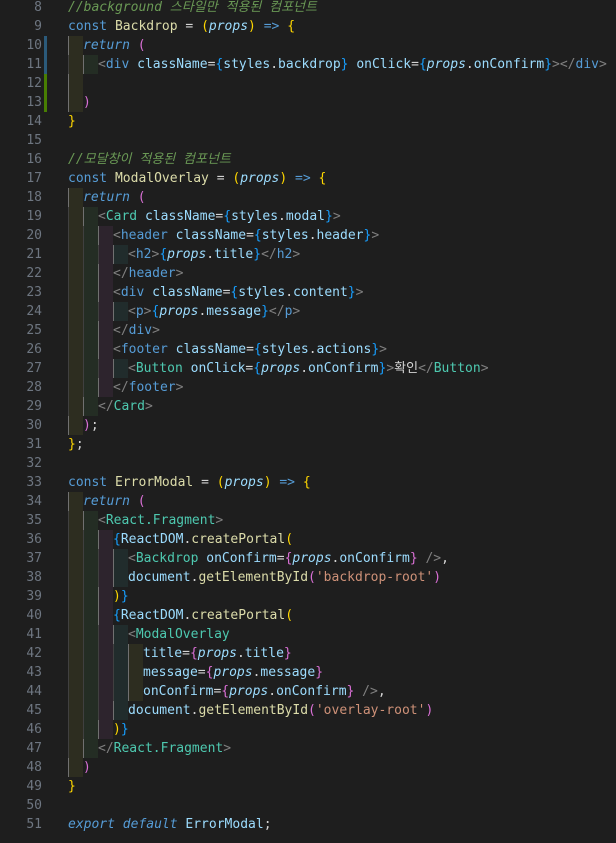 The width and height of the screenshot is (616, 843). I want to click on code-line: 32, so click(308, 463).